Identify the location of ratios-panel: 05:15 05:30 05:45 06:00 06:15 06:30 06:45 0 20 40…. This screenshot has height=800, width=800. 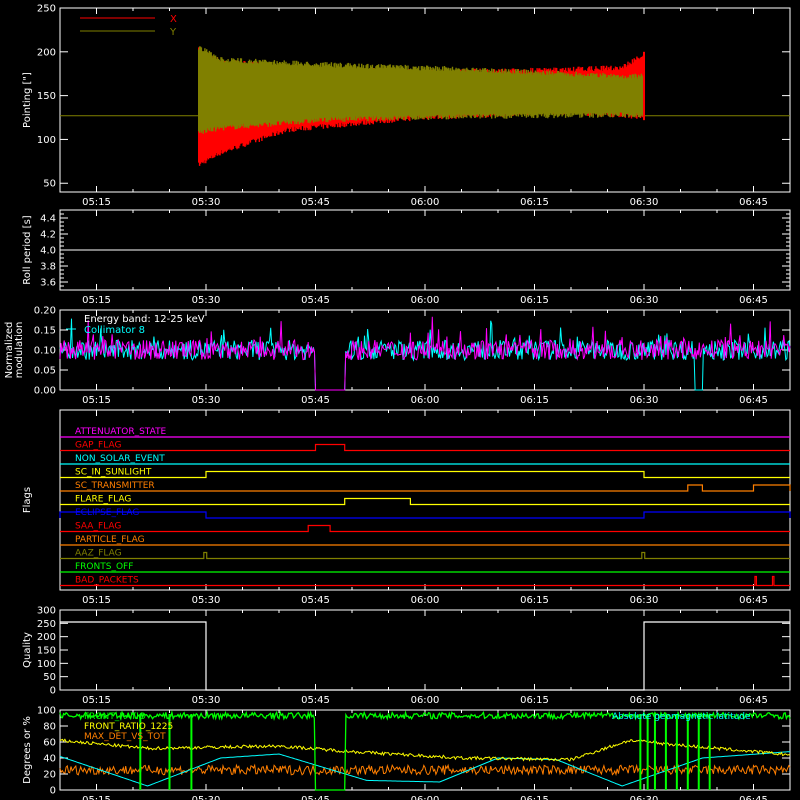
(406, 753).